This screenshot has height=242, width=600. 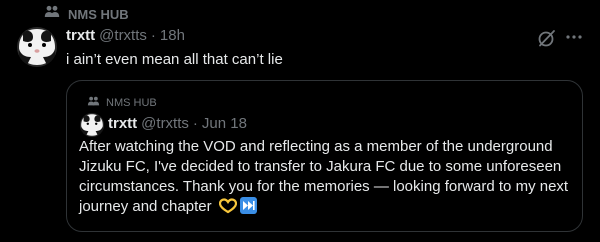 What do you see at coordinates (224, 123) in the screenshot?
I see `quoted-post-time: Jun 18` at bounding box center [224, 123].